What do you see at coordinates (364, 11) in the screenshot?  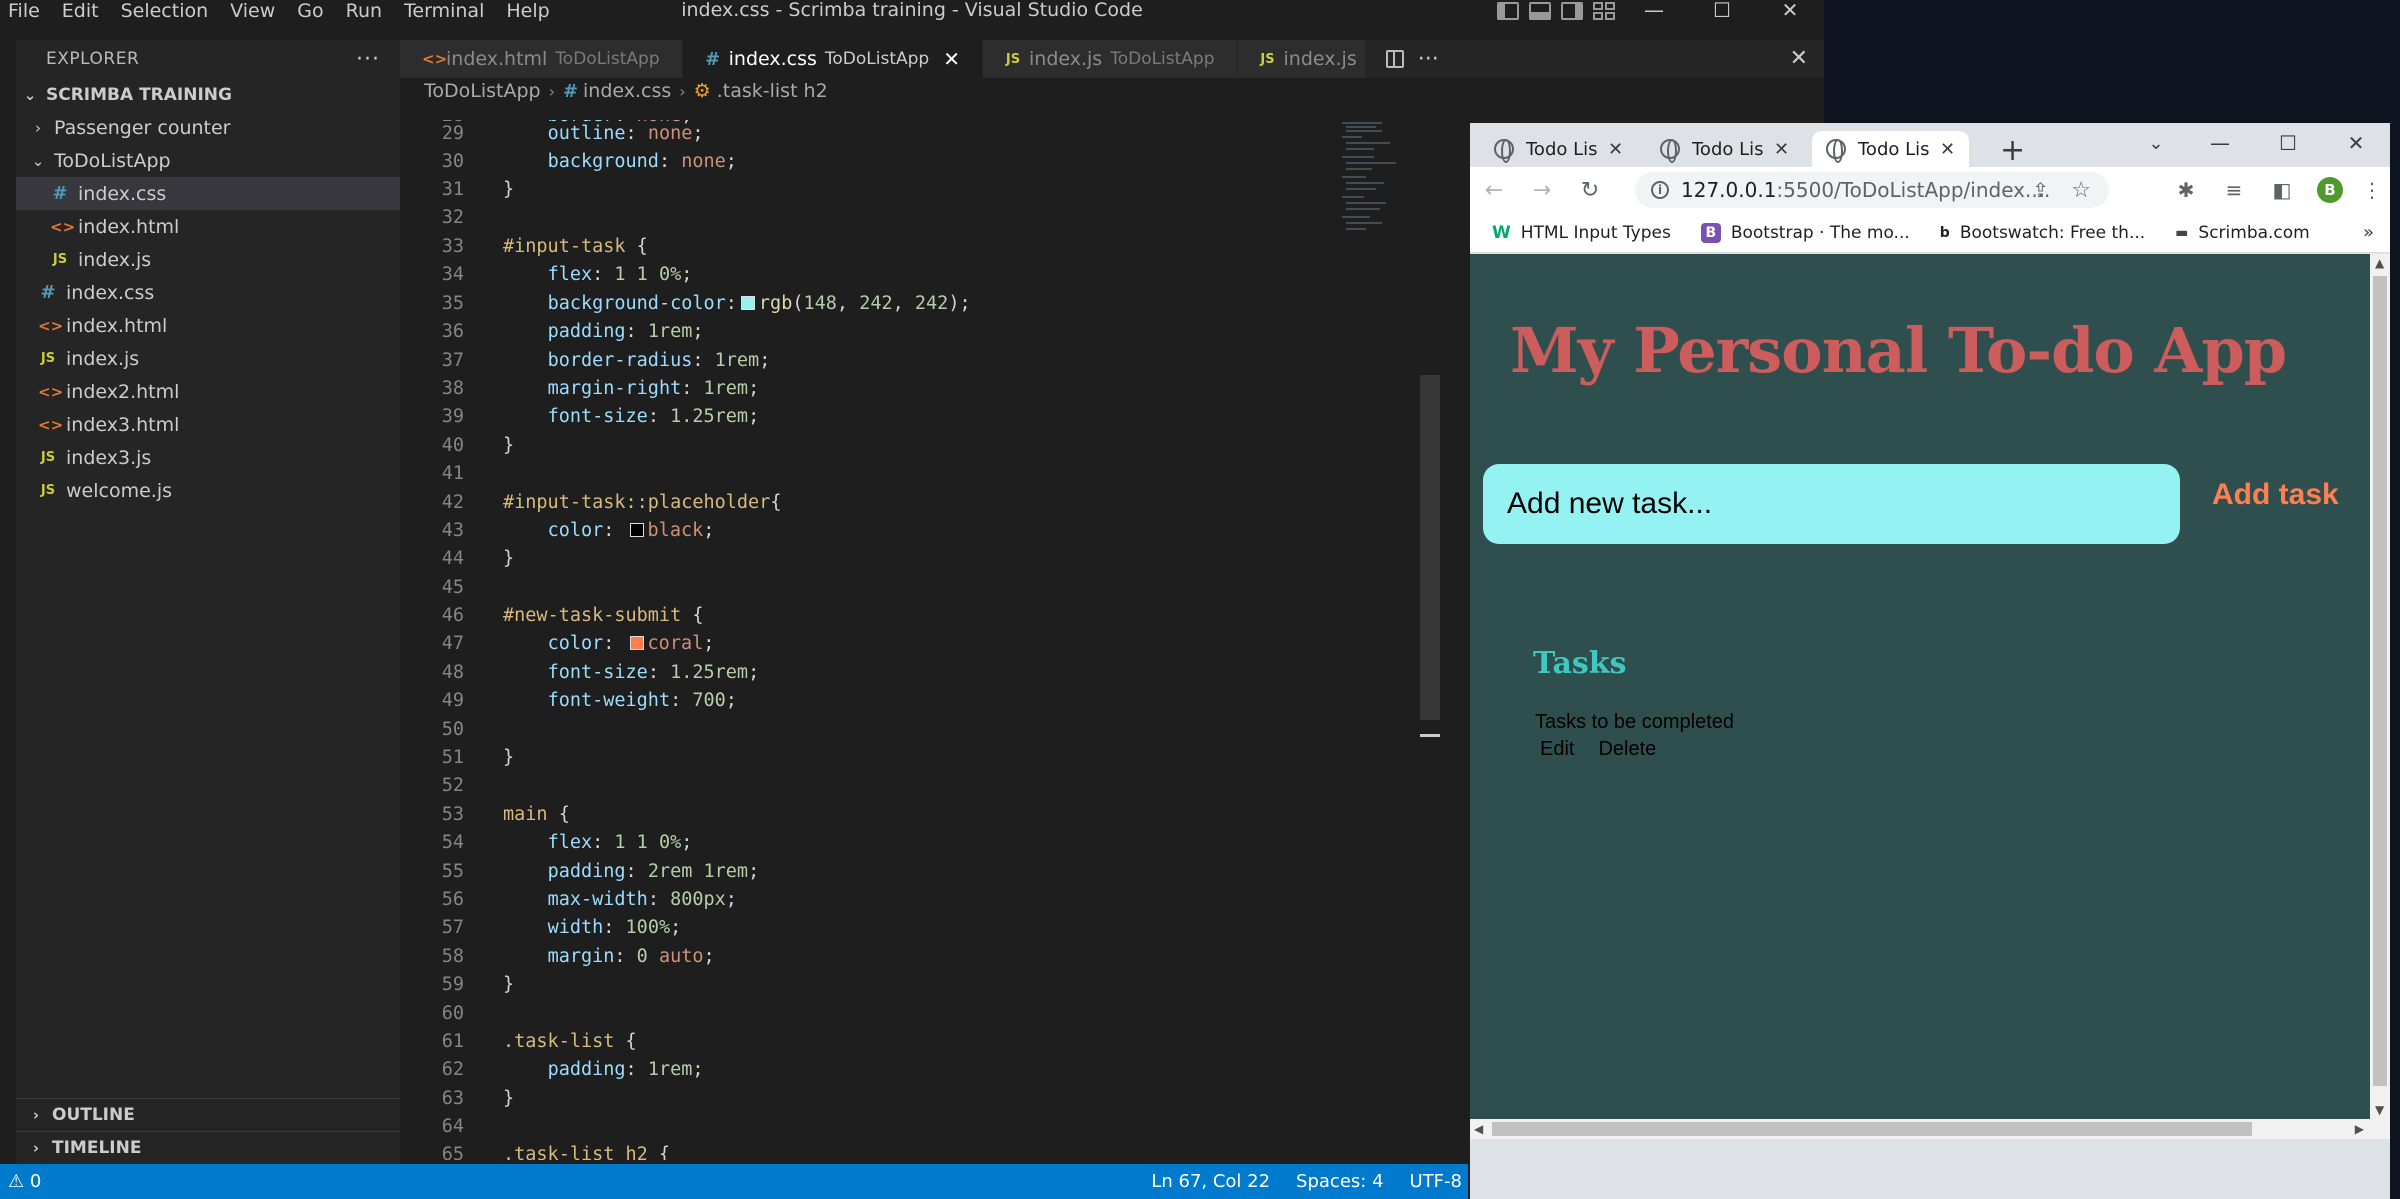 I see `menu-run: Run` at bounding box center [364, 11].